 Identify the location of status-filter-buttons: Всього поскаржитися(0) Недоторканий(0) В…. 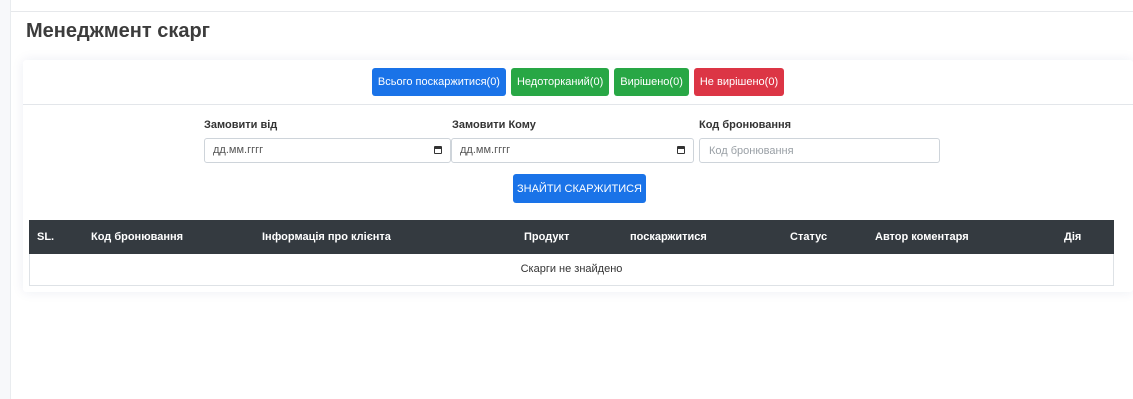
(578, 82).